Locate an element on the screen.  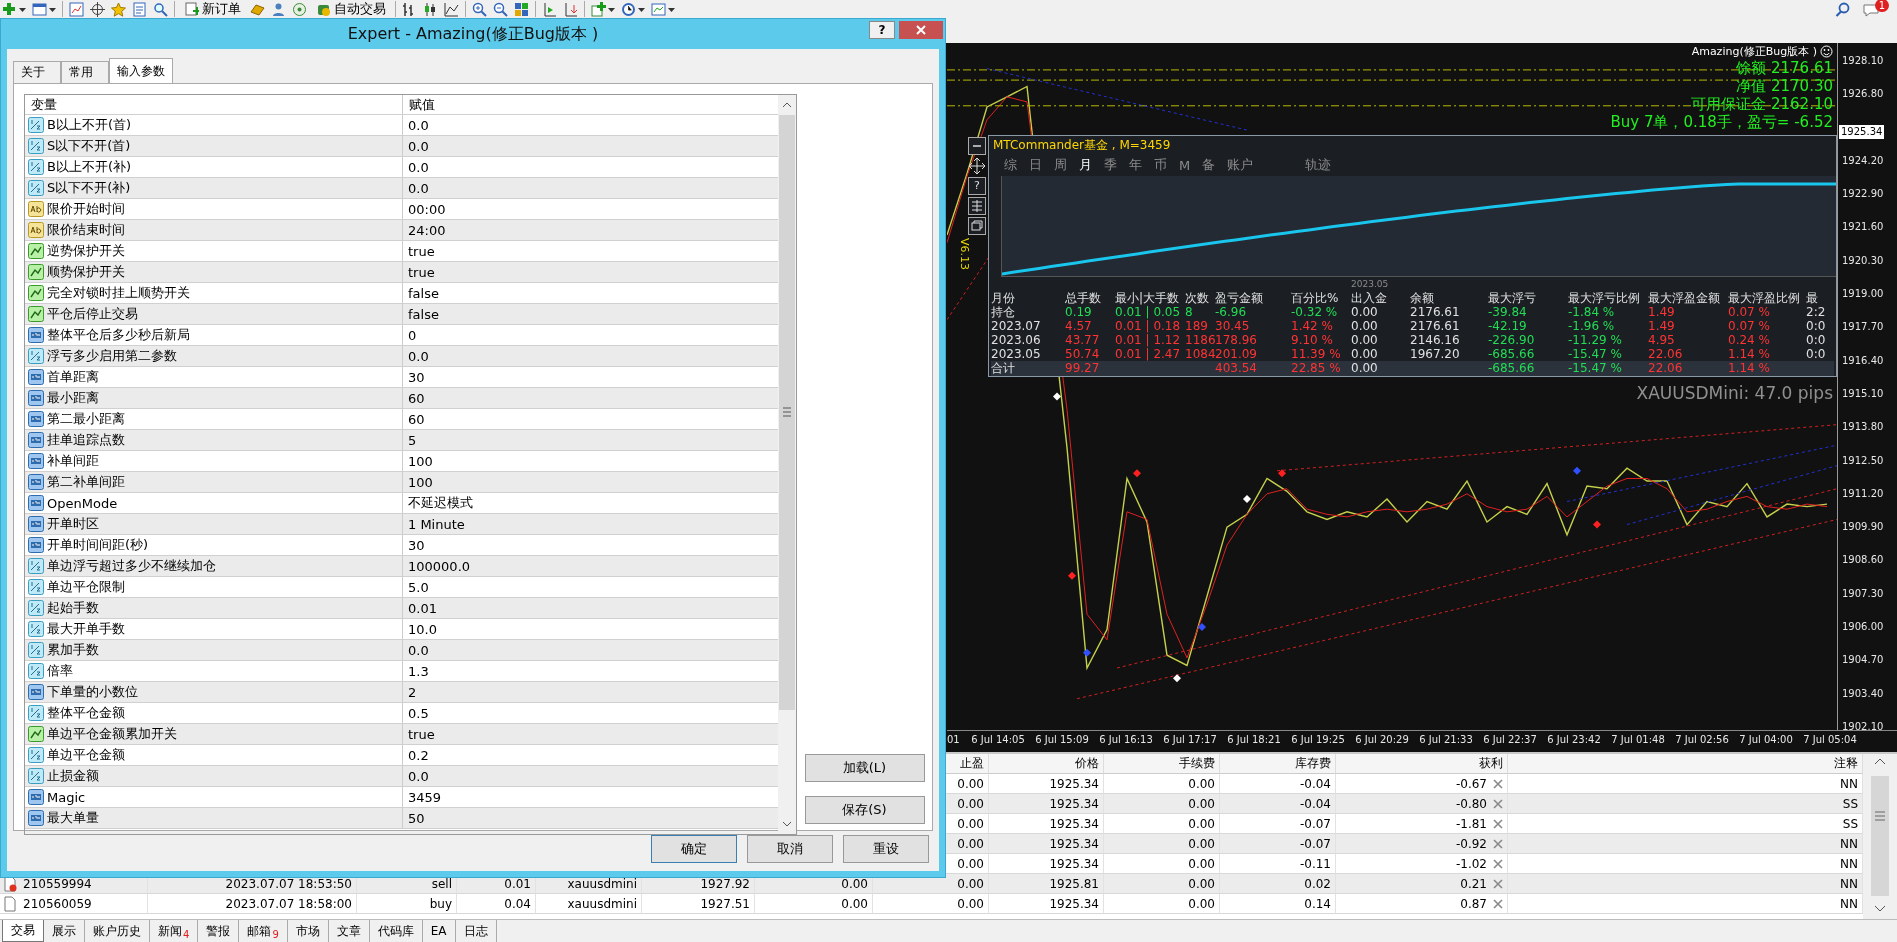
chat-bubble-icon is located at coordinates (1872, 10).